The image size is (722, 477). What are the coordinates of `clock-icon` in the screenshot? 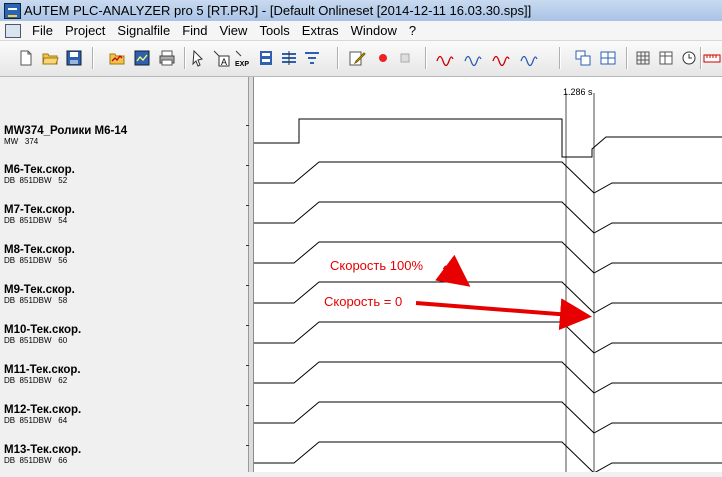 It's located at (689, 58).